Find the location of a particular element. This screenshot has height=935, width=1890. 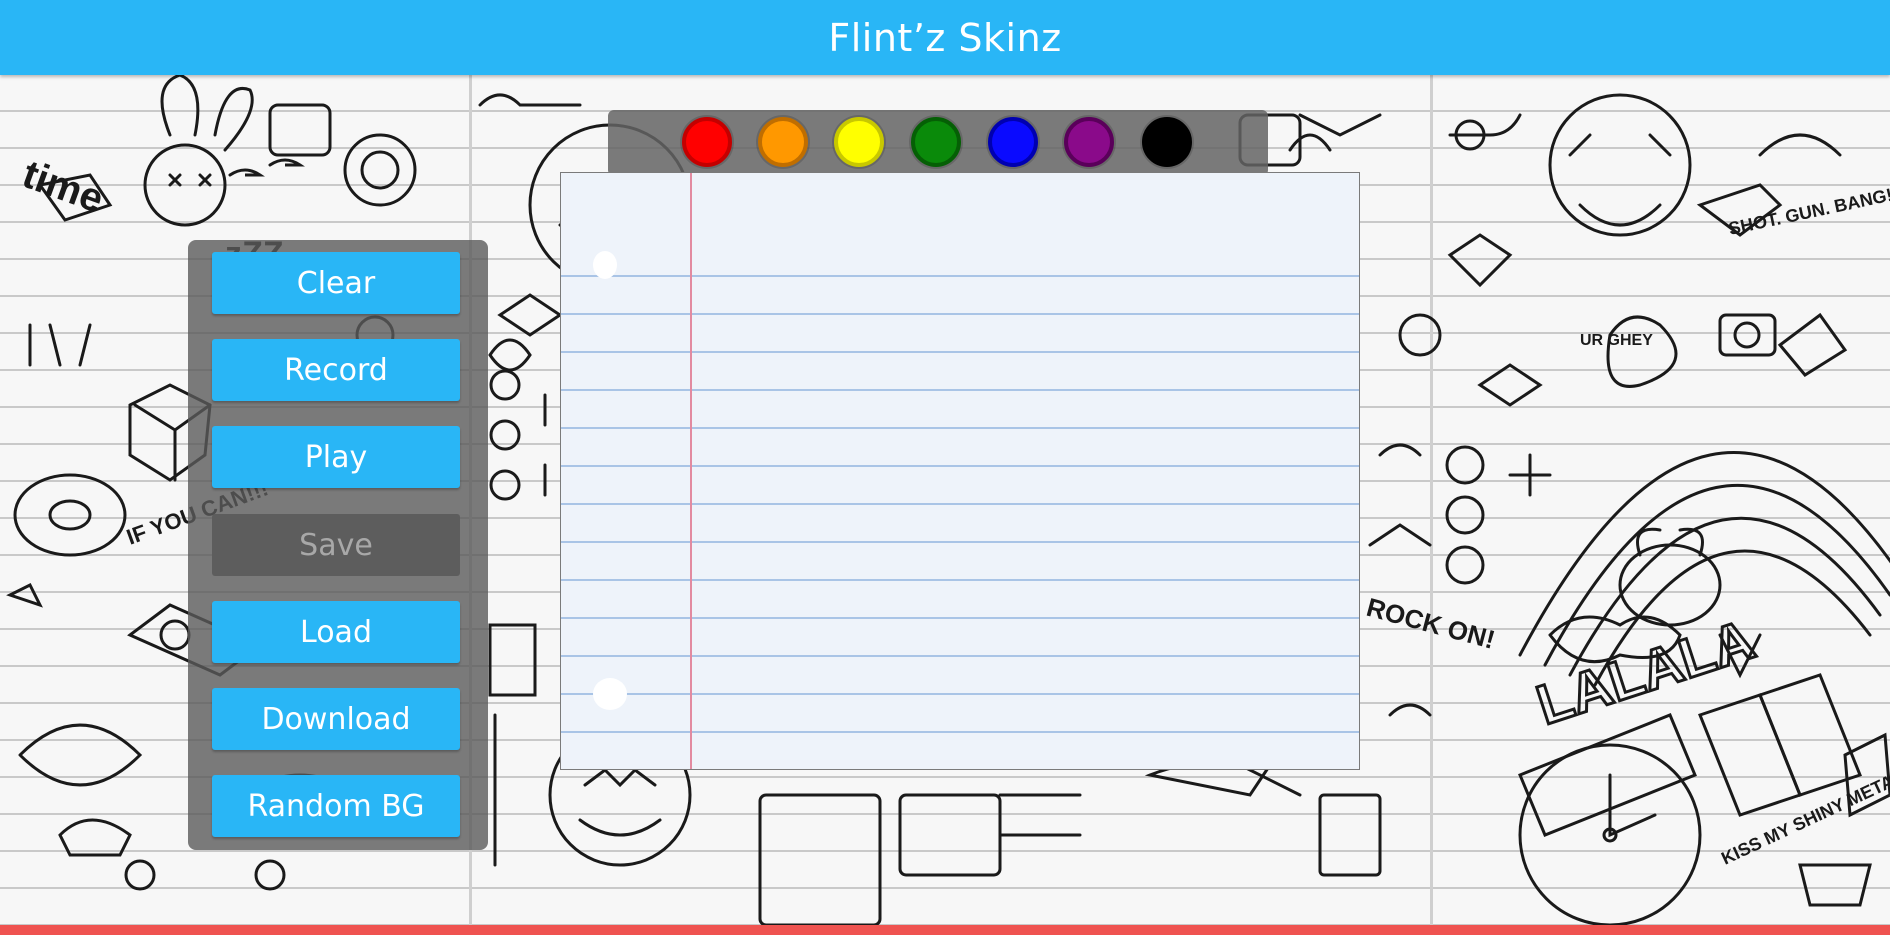

color-swatch-purple is located at coordinates (1089, 142).